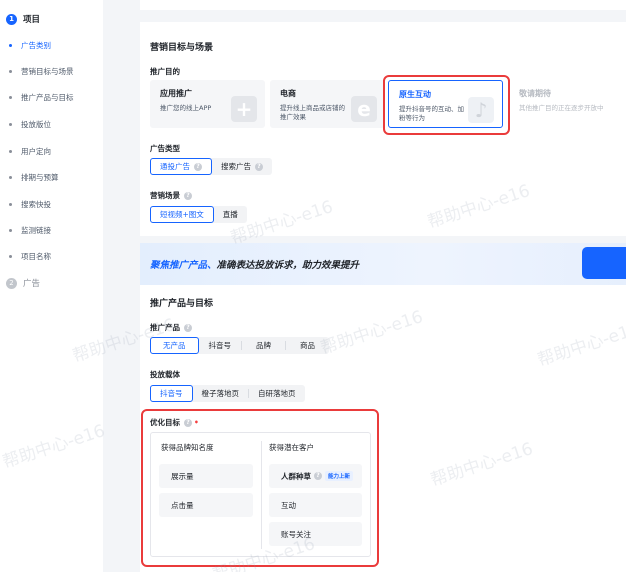 The image size is (626, 572). Describe the element at coordinates (165, 195) in the screenshot. I see `scene-label-text: 营销场景` at that location.